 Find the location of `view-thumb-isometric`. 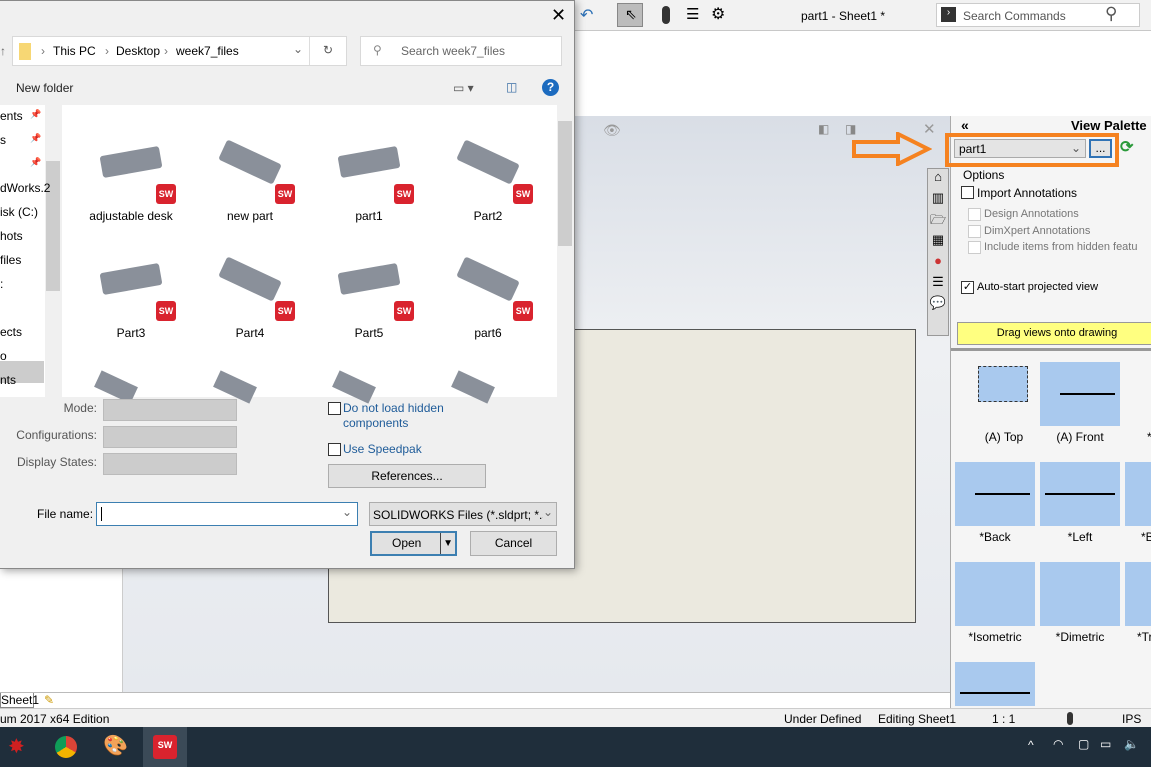

view-thumb-isometric is located at coordinates (995, 594).